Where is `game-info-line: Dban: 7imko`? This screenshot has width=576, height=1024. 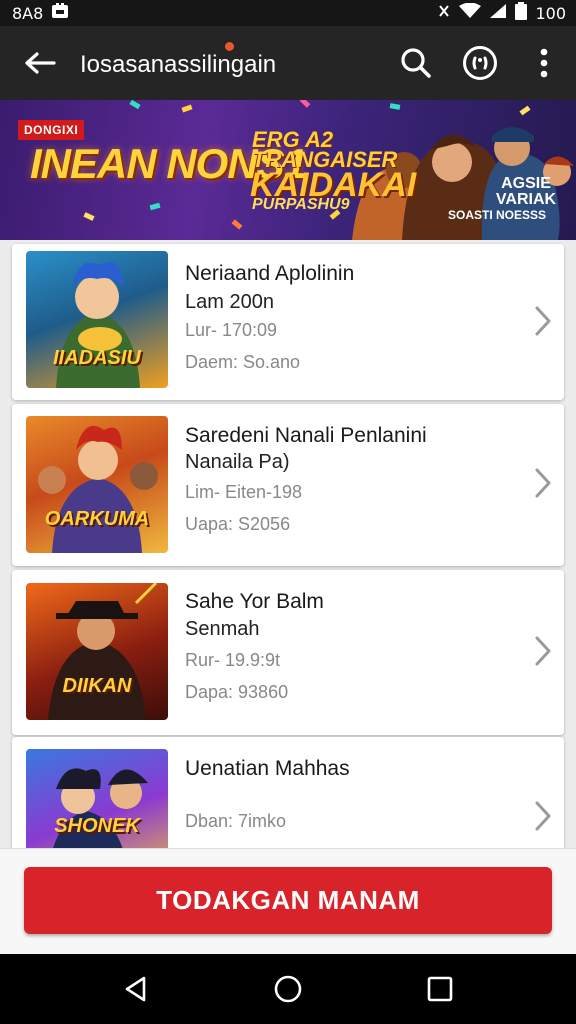 game-info-line: Dban: 7imko is located at coordinates (236, 821).